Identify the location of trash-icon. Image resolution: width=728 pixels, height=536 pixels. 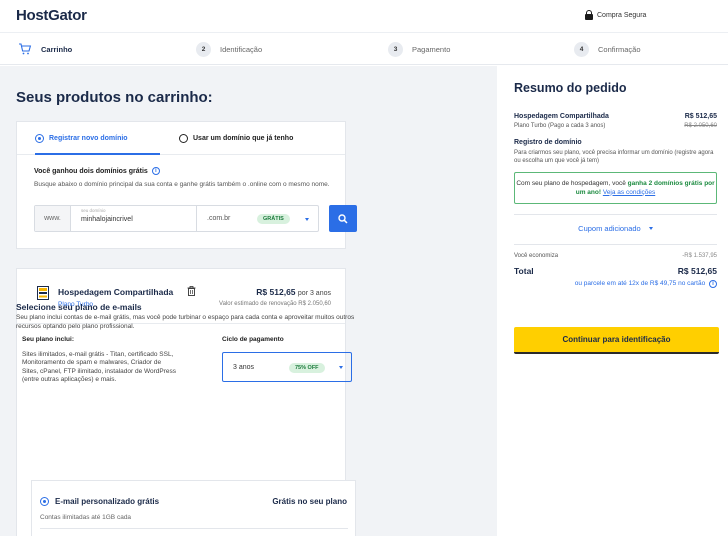
(191, 291).